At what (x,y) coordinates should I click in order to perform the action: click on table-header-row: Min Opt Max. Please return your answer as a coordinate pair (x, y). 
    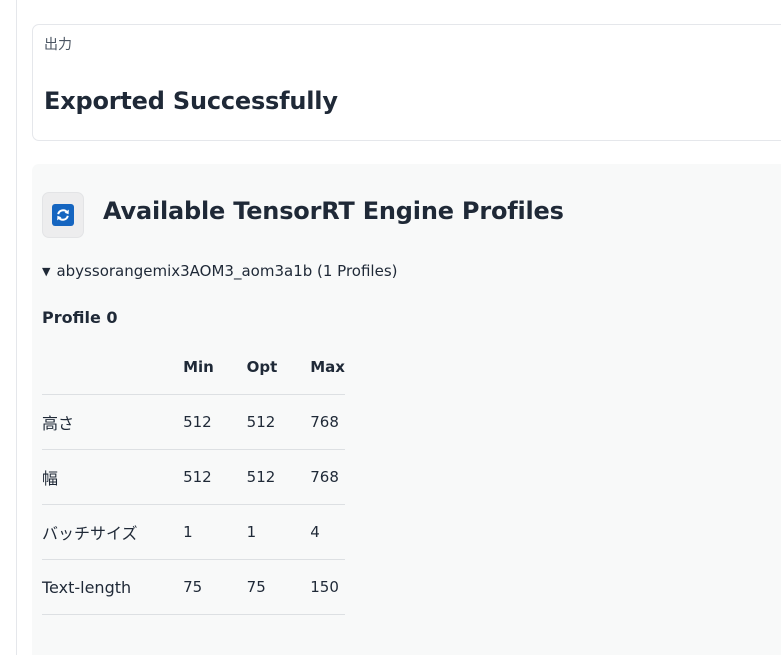
    Looking at the image, I should click on (193, 367).